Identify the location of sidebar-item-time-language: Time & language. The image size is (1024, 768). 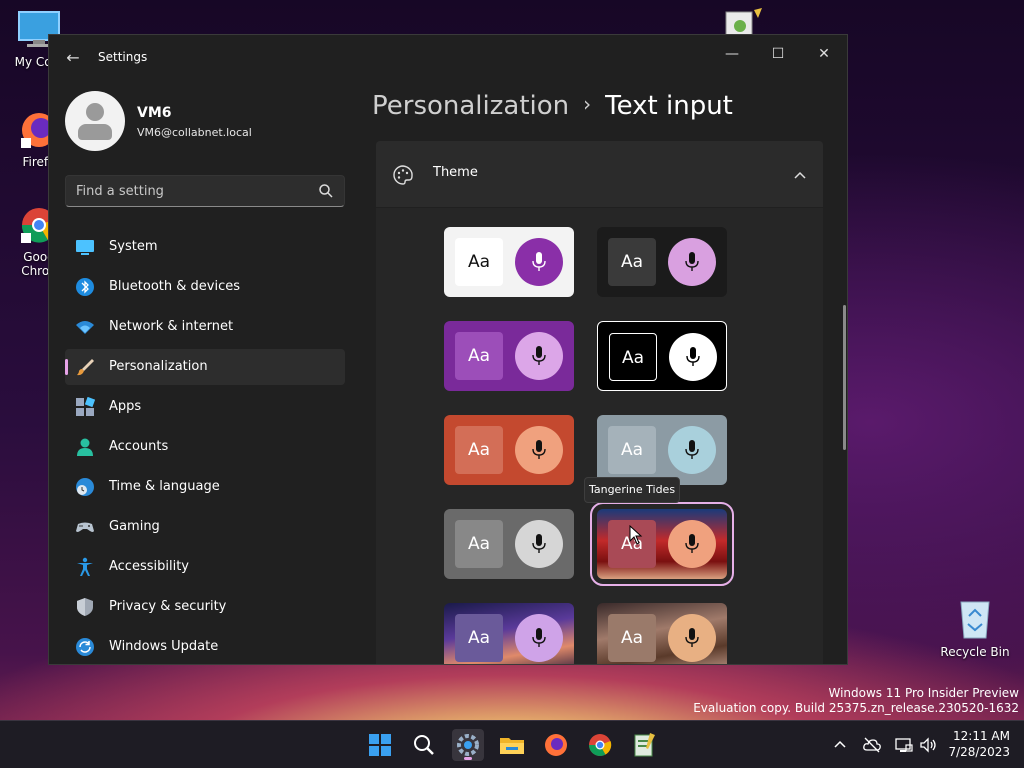
(205, 487).